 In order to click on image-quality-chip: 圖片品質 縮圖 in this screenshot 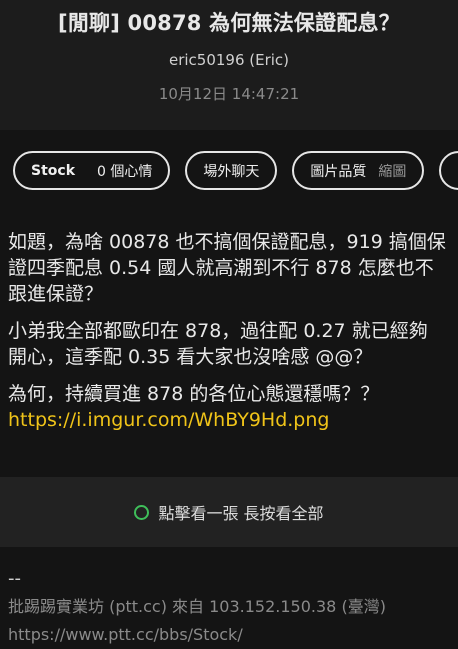, I will do `click(358, 170)`.